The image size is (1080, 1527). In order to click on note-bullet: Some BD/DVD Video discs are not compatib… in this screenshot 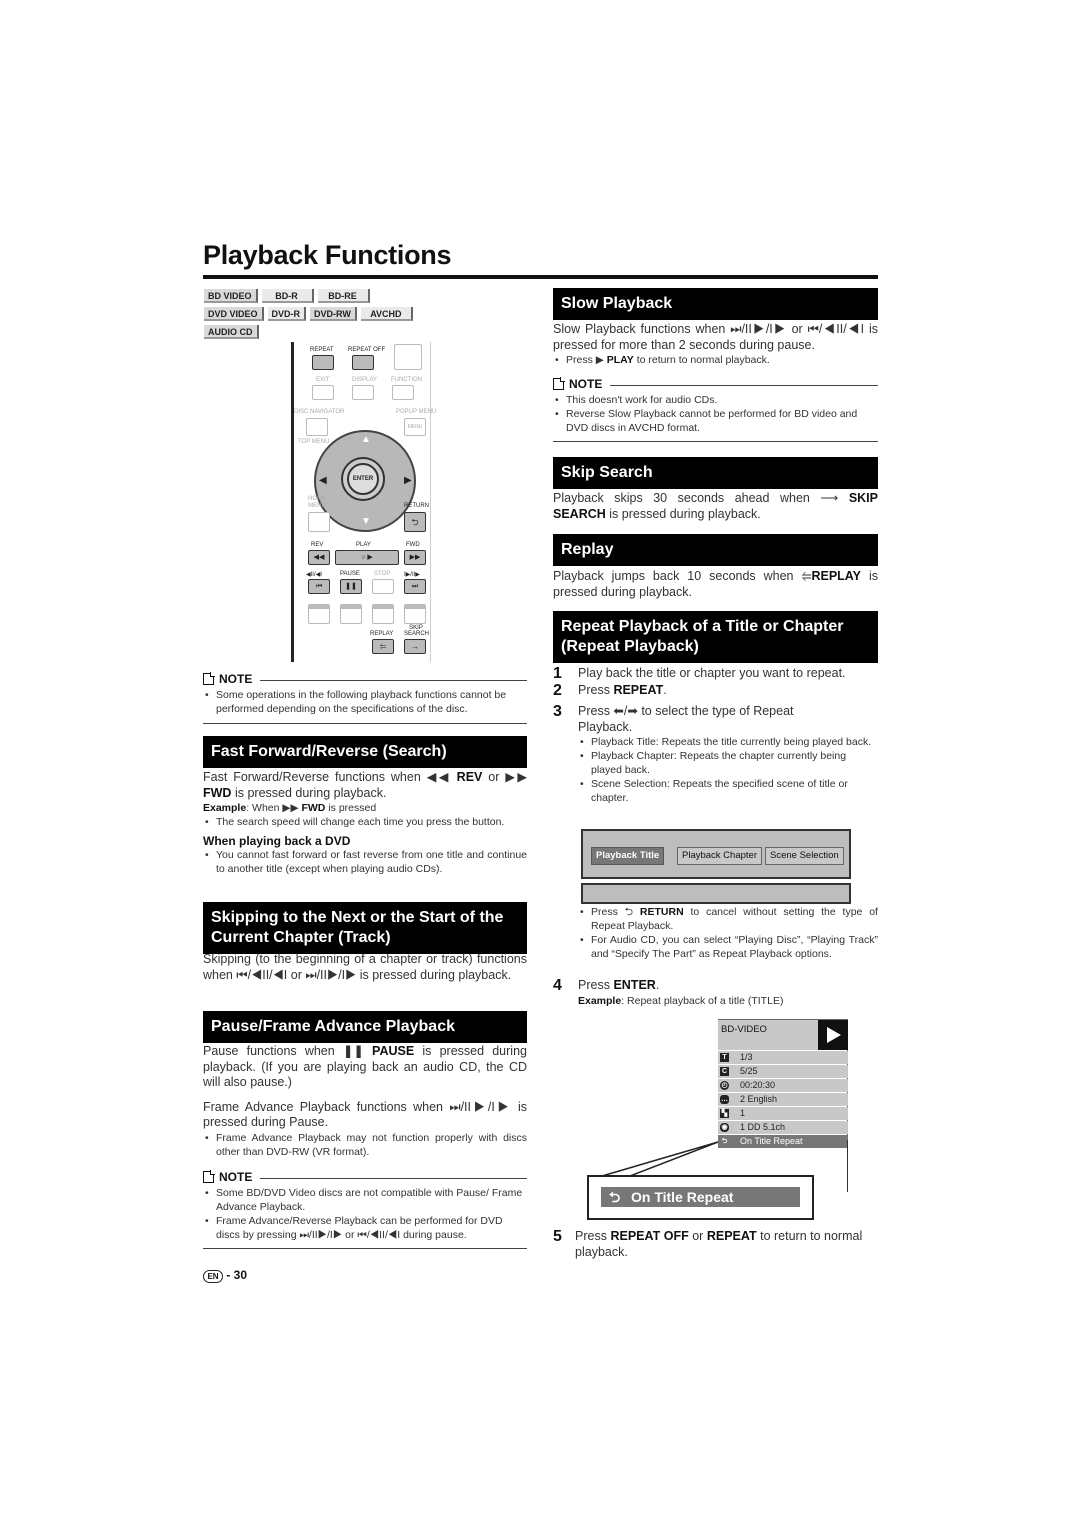, I will do `click(365, 1200)`.